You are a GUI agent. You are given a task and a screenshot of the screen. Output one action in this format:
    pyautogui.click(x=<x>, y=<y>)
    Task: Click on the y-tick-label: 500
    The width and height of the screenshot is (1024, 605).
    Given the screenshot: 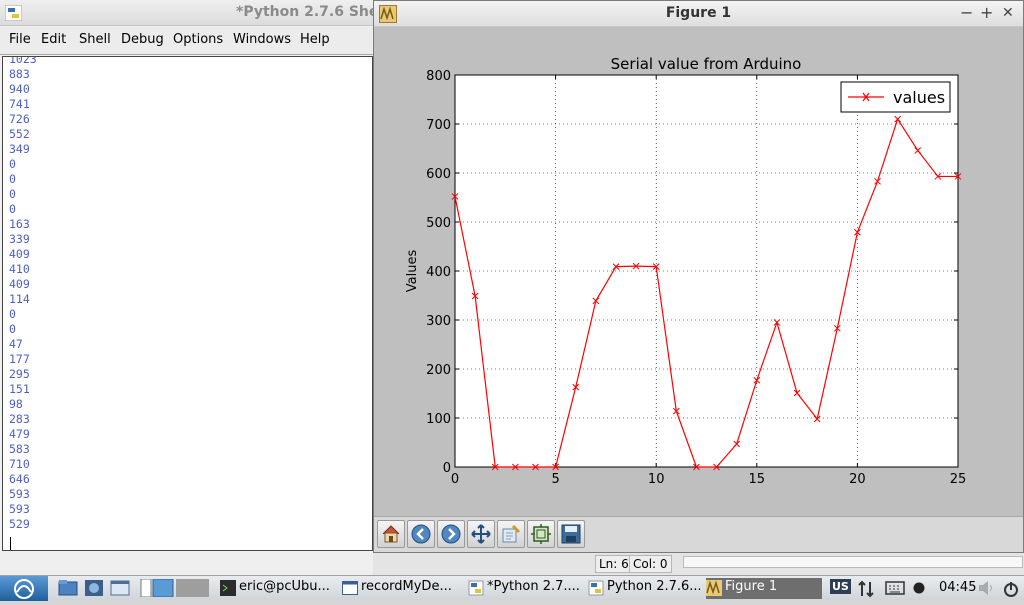 What is the action you would take?
    pyautogui.click(x=438, y=223)
    